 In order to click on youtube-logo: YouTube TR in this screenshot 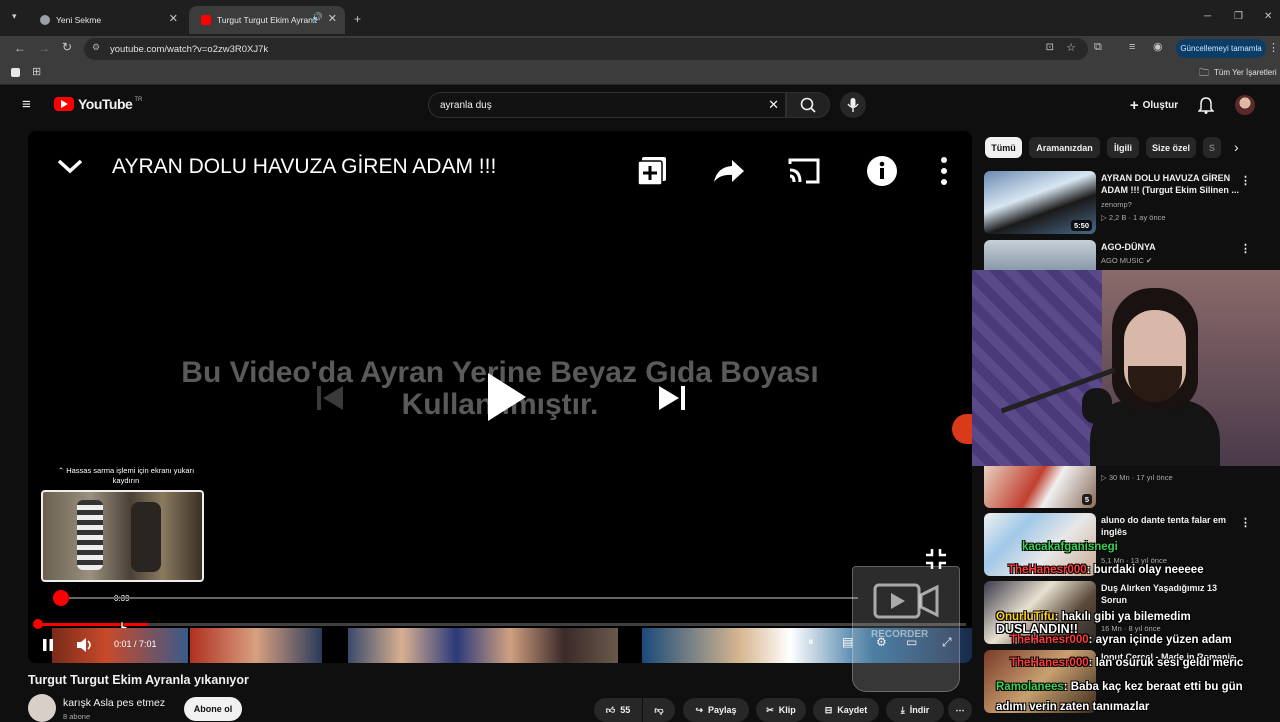, I will do `click(98, 104)`.